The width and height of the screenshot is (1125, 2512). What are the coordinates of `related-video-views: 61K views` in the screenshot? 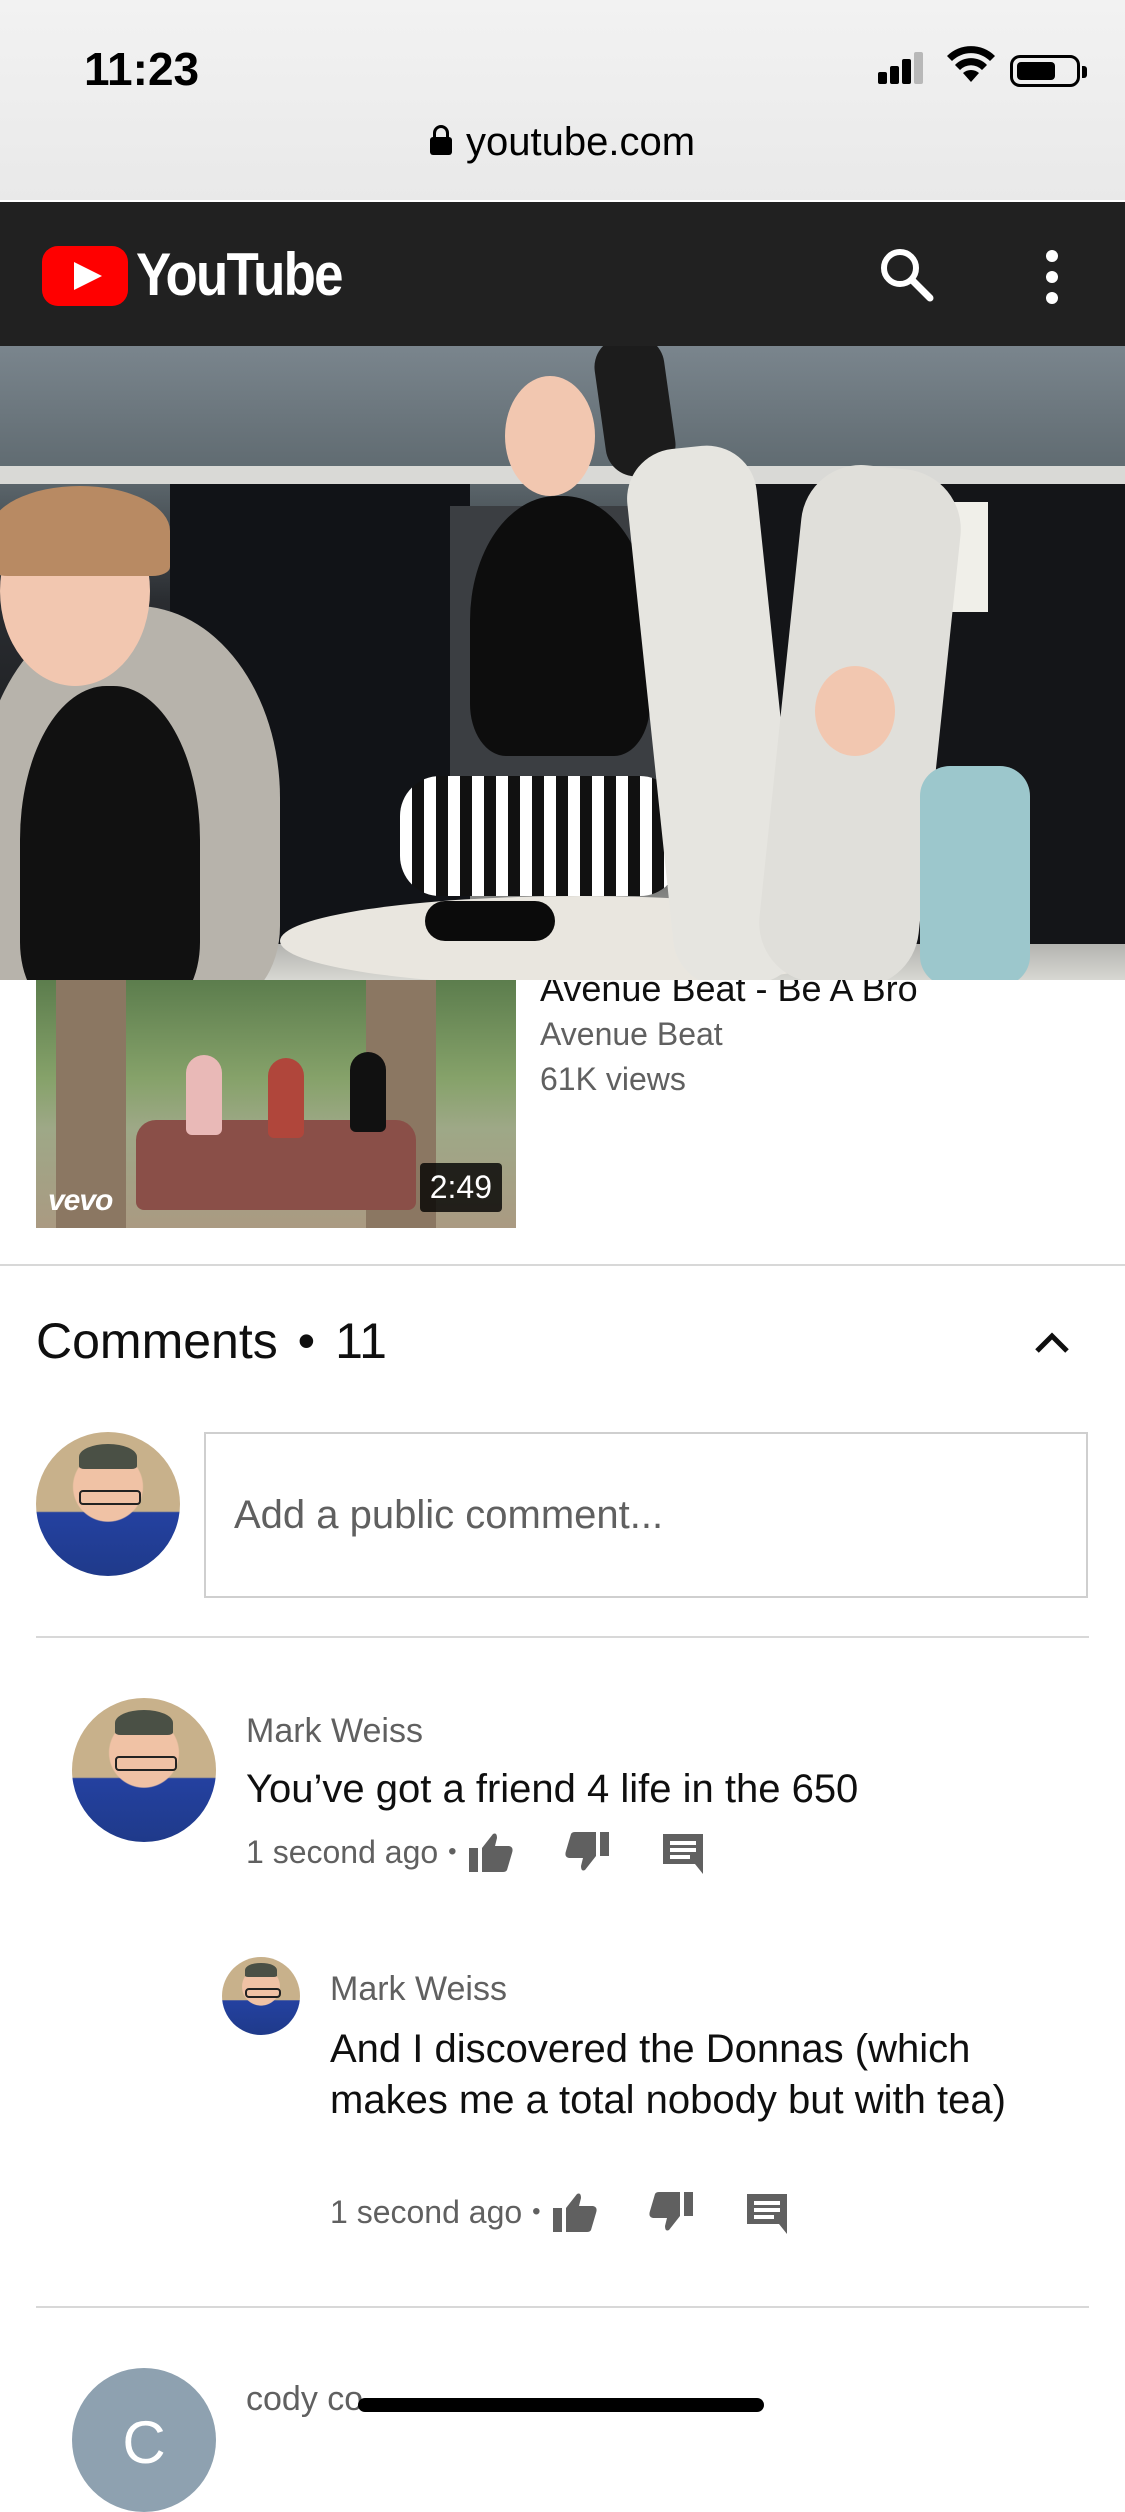 It's located at (613, 1079).